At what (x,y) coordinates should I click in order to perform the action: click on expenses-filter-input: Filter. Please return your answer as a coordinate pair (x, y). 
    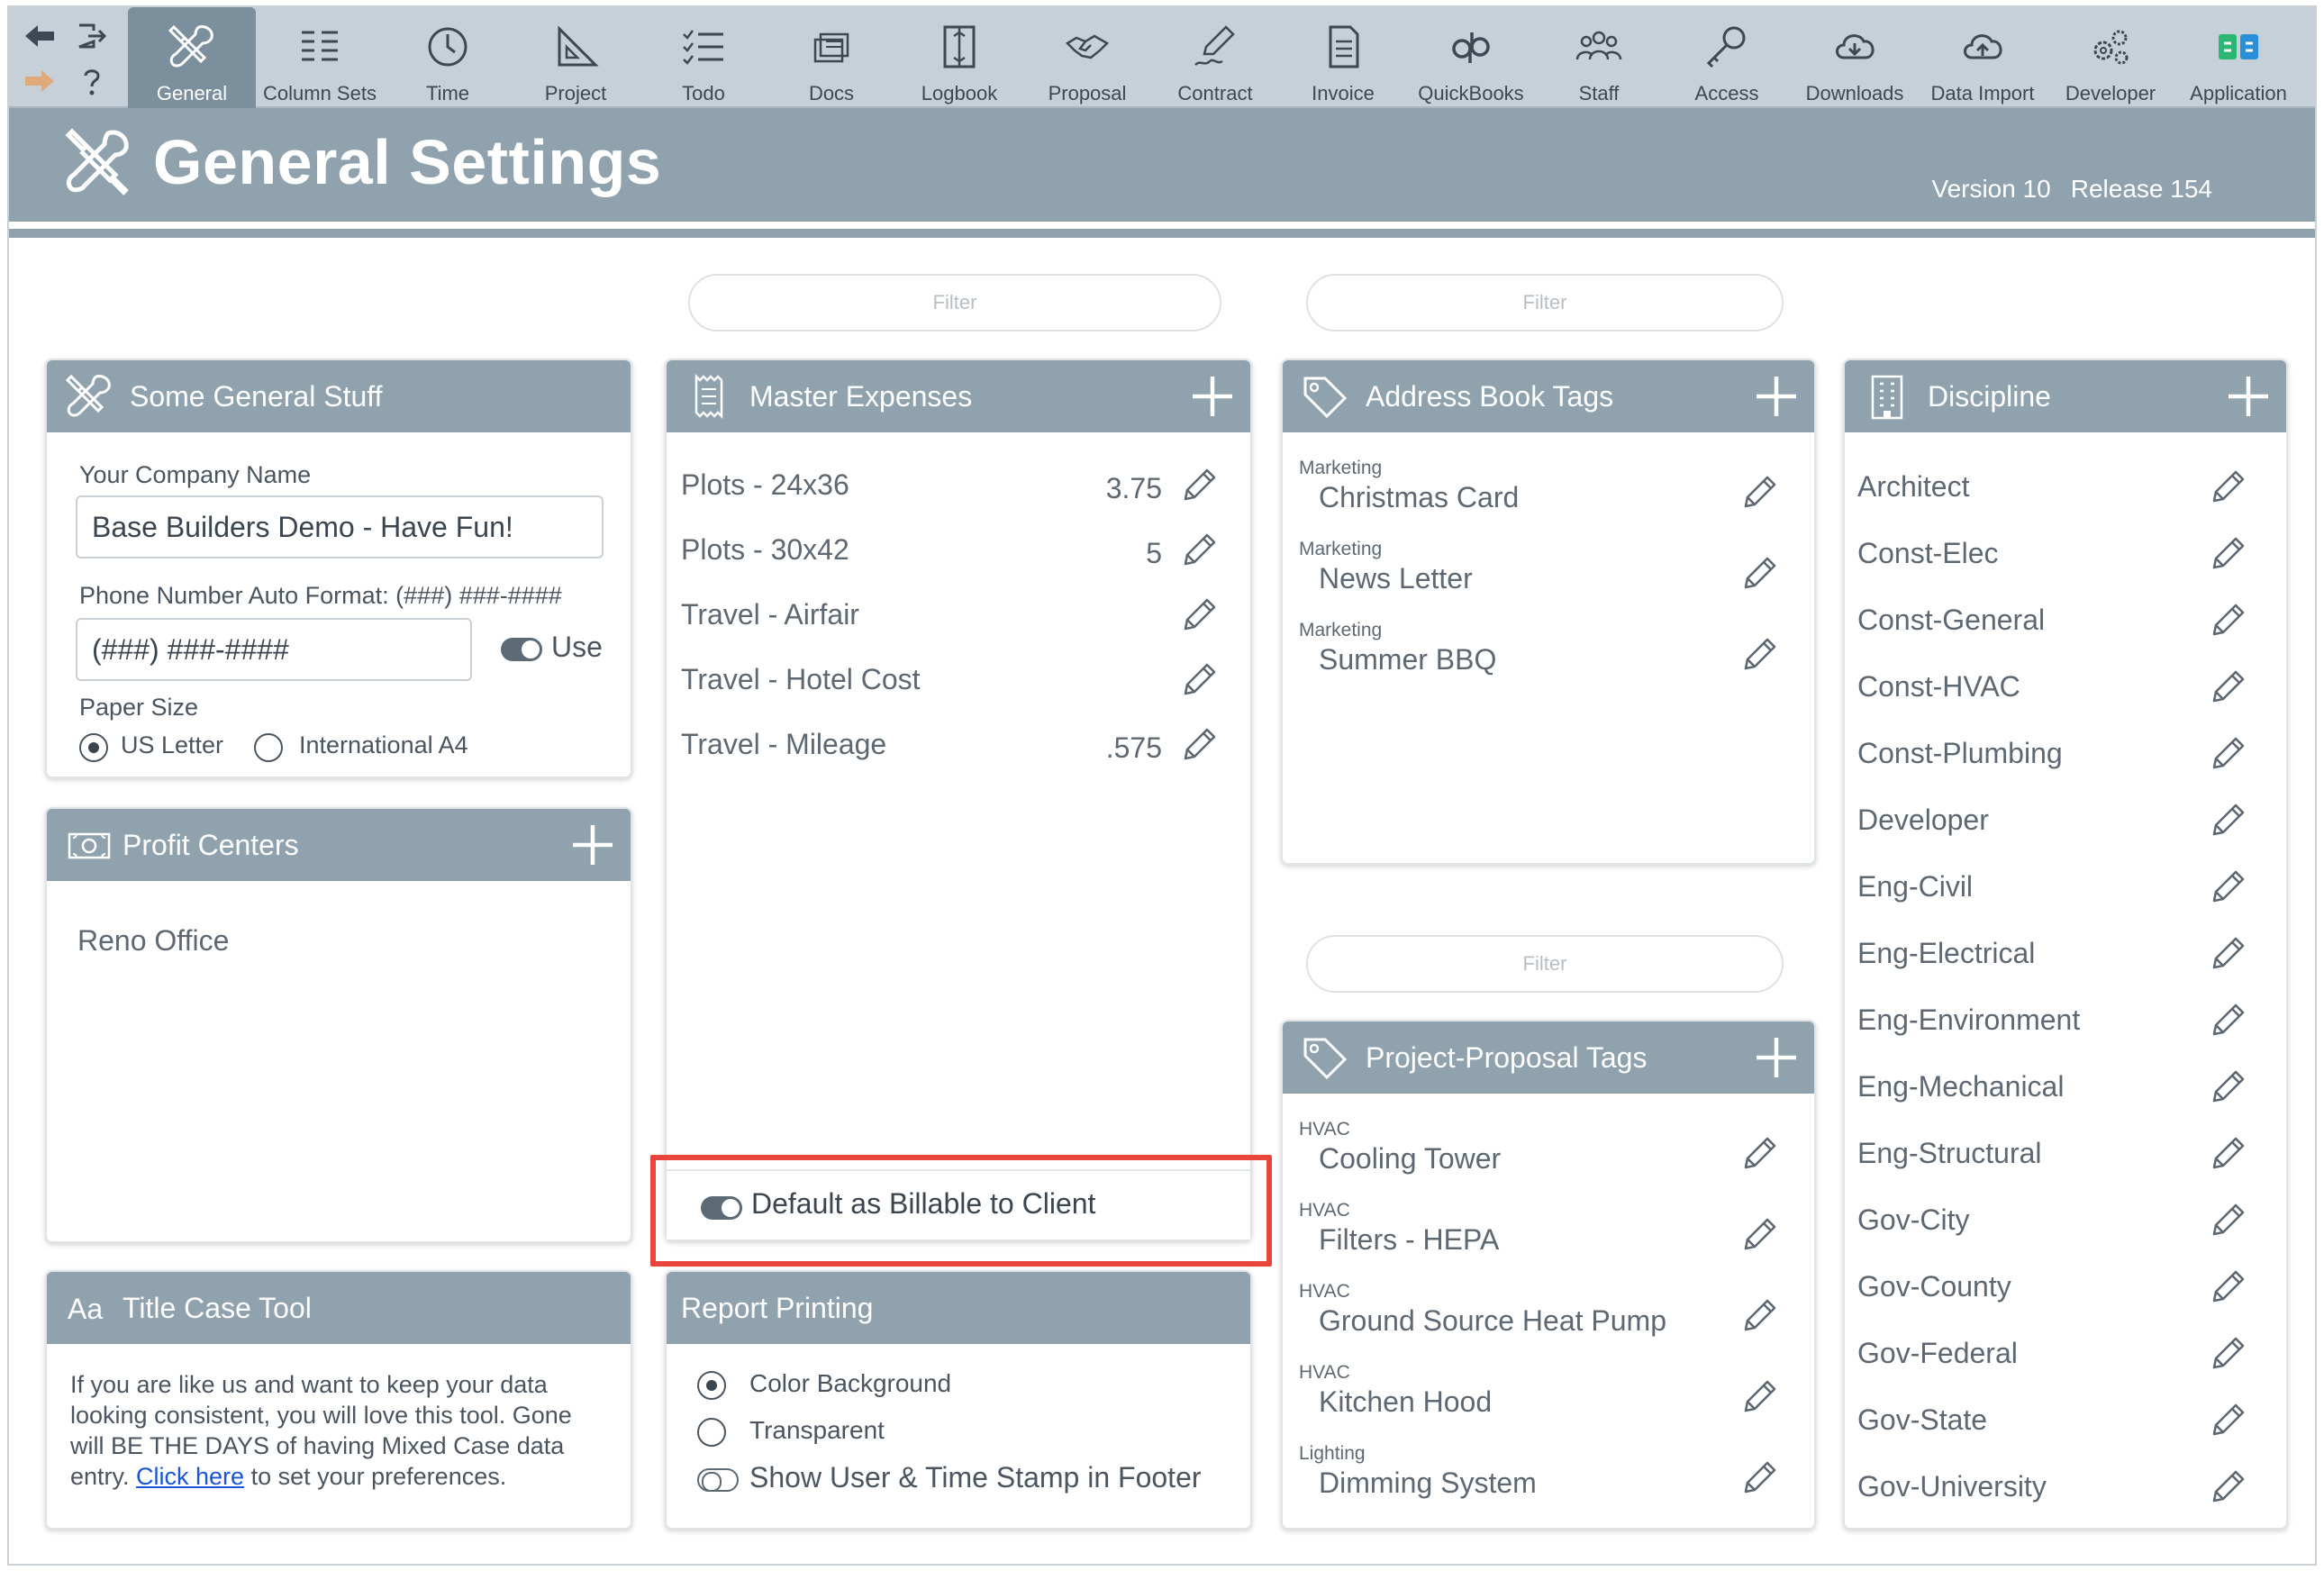
    Looking at the image, I should click on (955, 302).